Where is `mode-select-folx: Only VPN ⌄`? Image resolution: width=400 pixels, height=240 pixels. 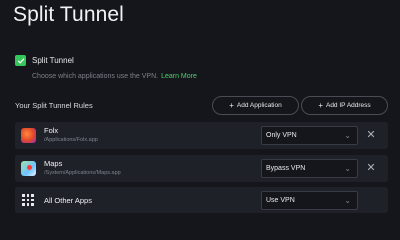
mode-select-folx: Only VPN ⌄ is located at coordinates (309, 135).